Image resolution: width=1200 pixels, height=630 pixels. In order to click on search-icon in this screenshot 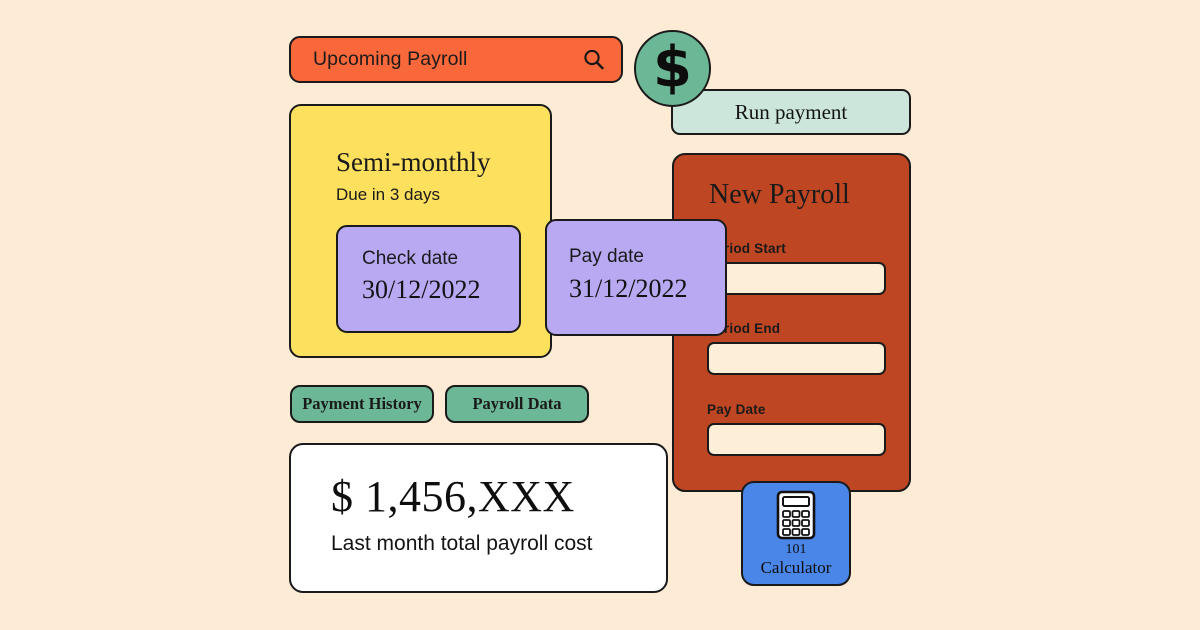, I will do `click(594, 60)`.